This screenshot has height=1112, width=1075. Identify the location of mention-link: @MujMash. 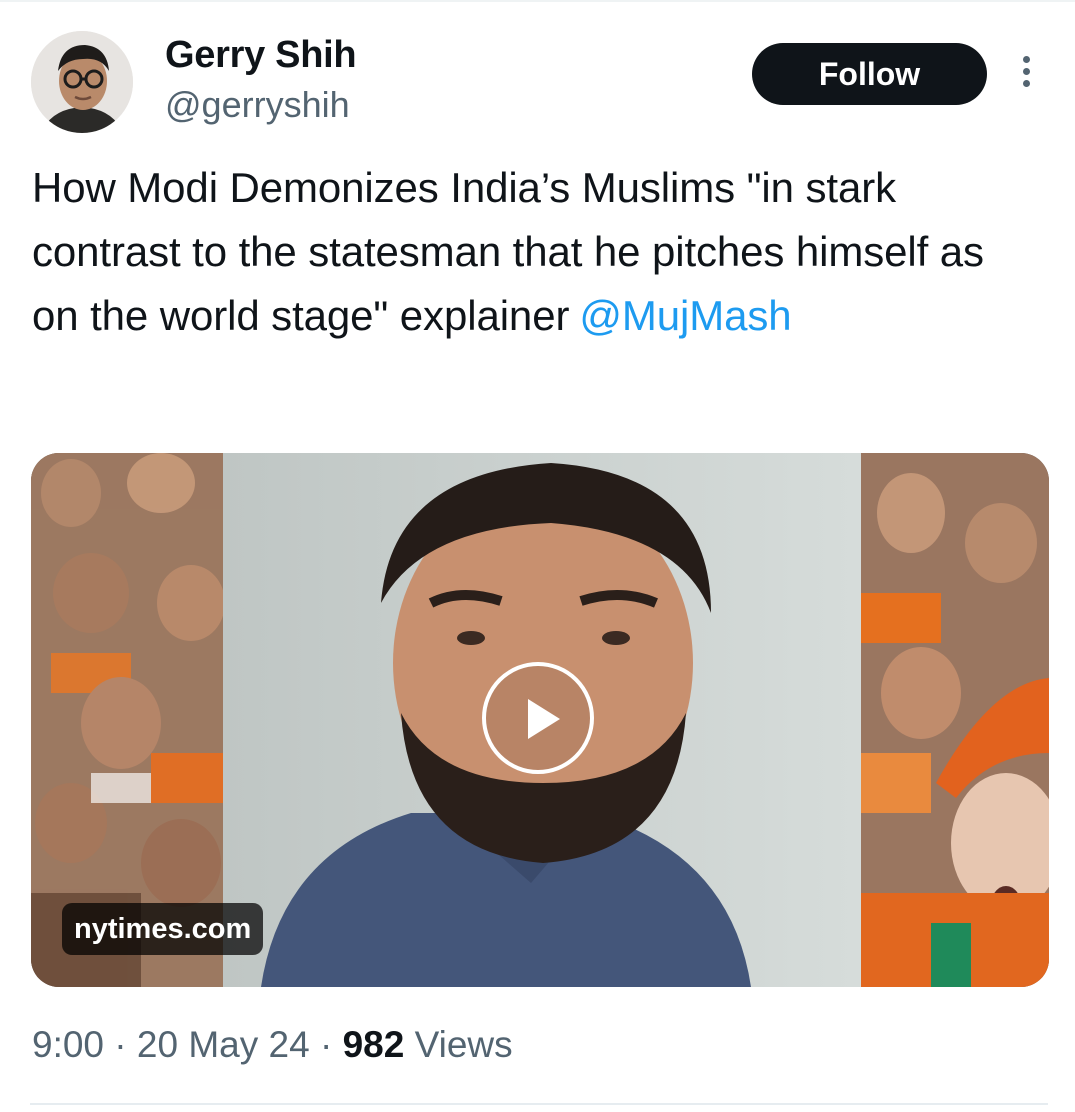
(685, 315).